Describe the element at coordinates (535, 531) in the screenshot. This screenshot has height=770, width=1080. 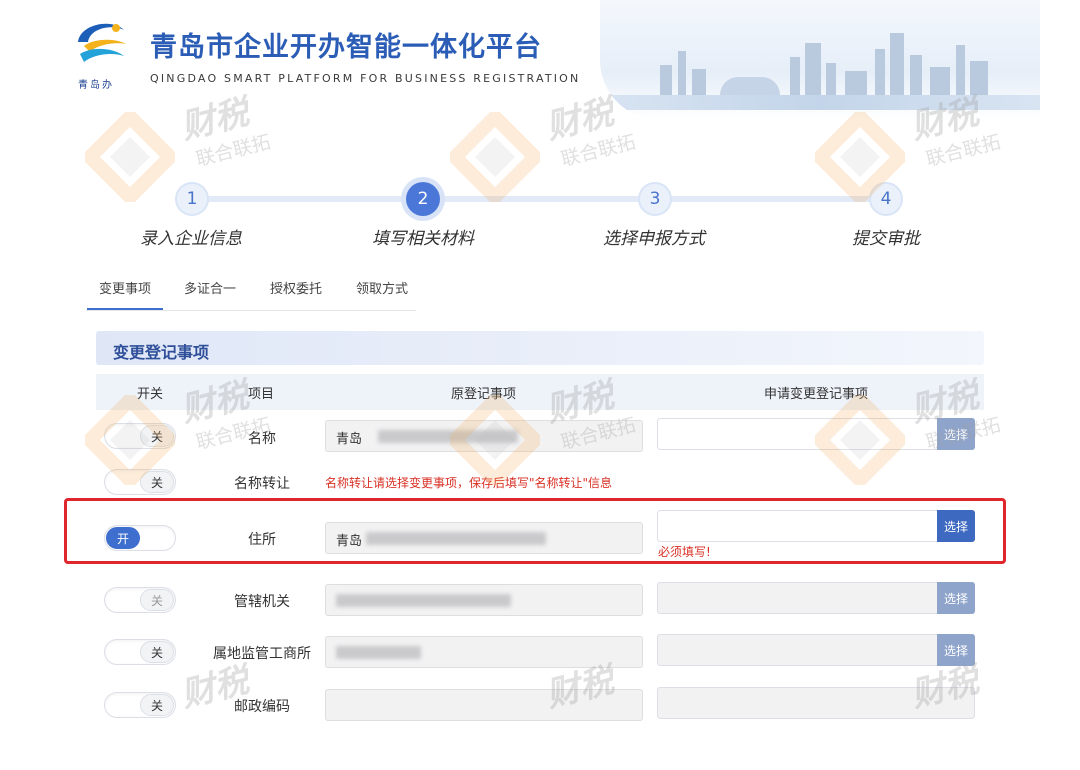
I see `highlight-box` at that location.